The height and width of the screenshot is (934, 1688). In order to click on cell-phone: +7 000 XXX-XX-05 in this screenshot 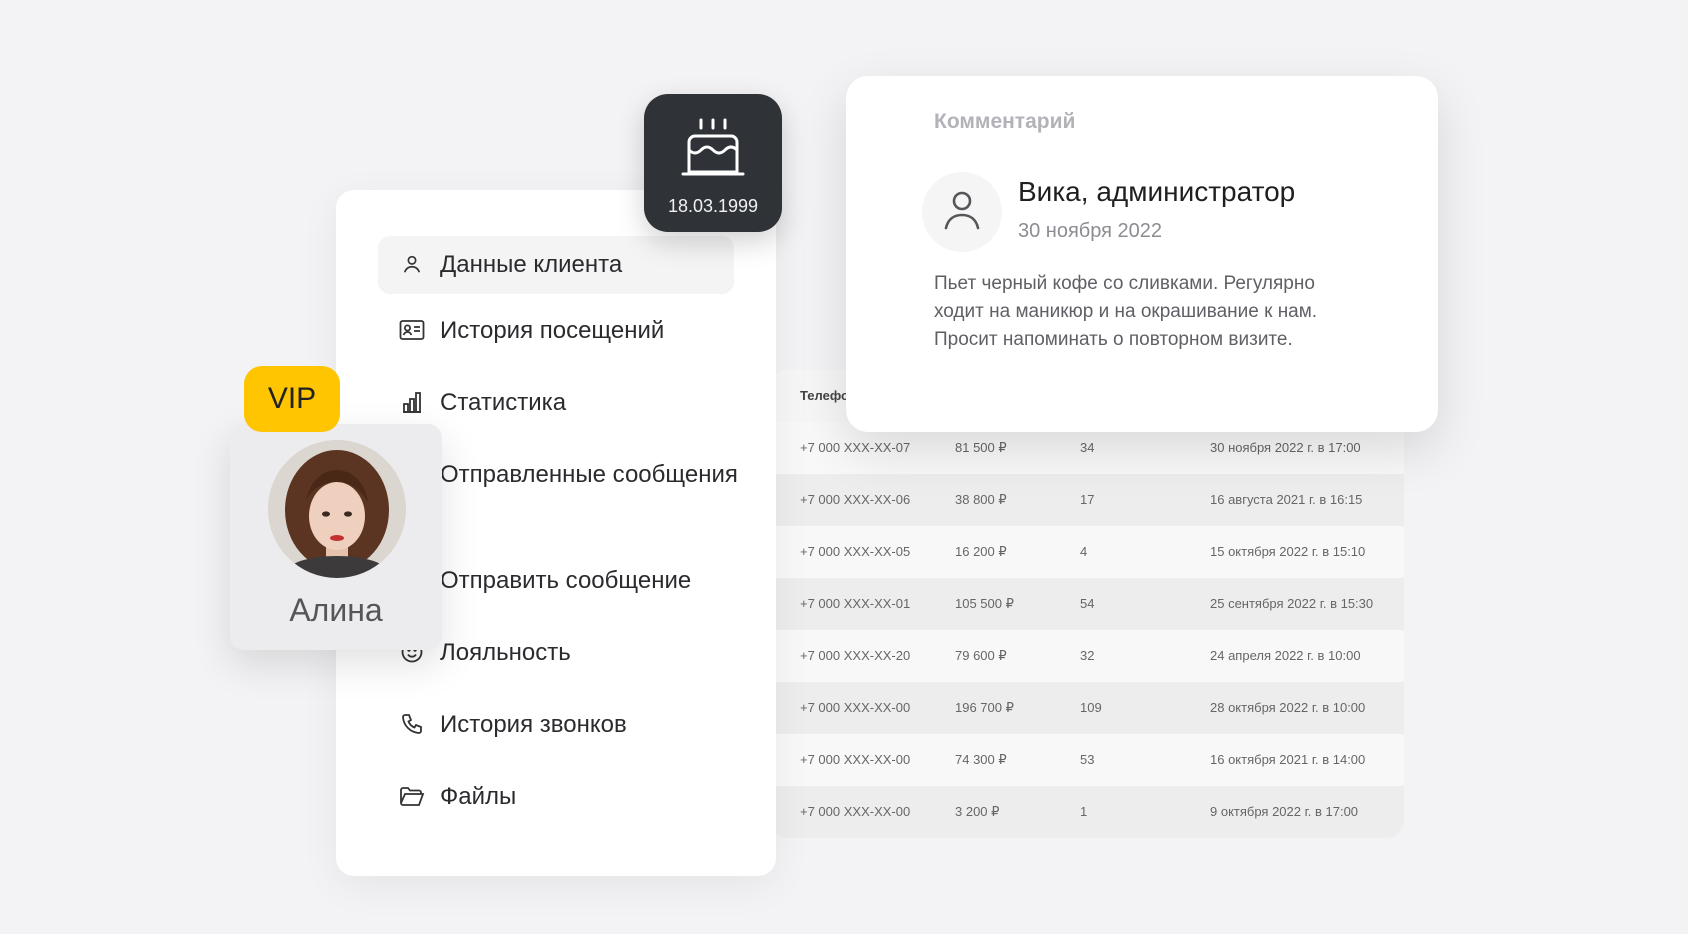, I will do `click(855, 551)`.